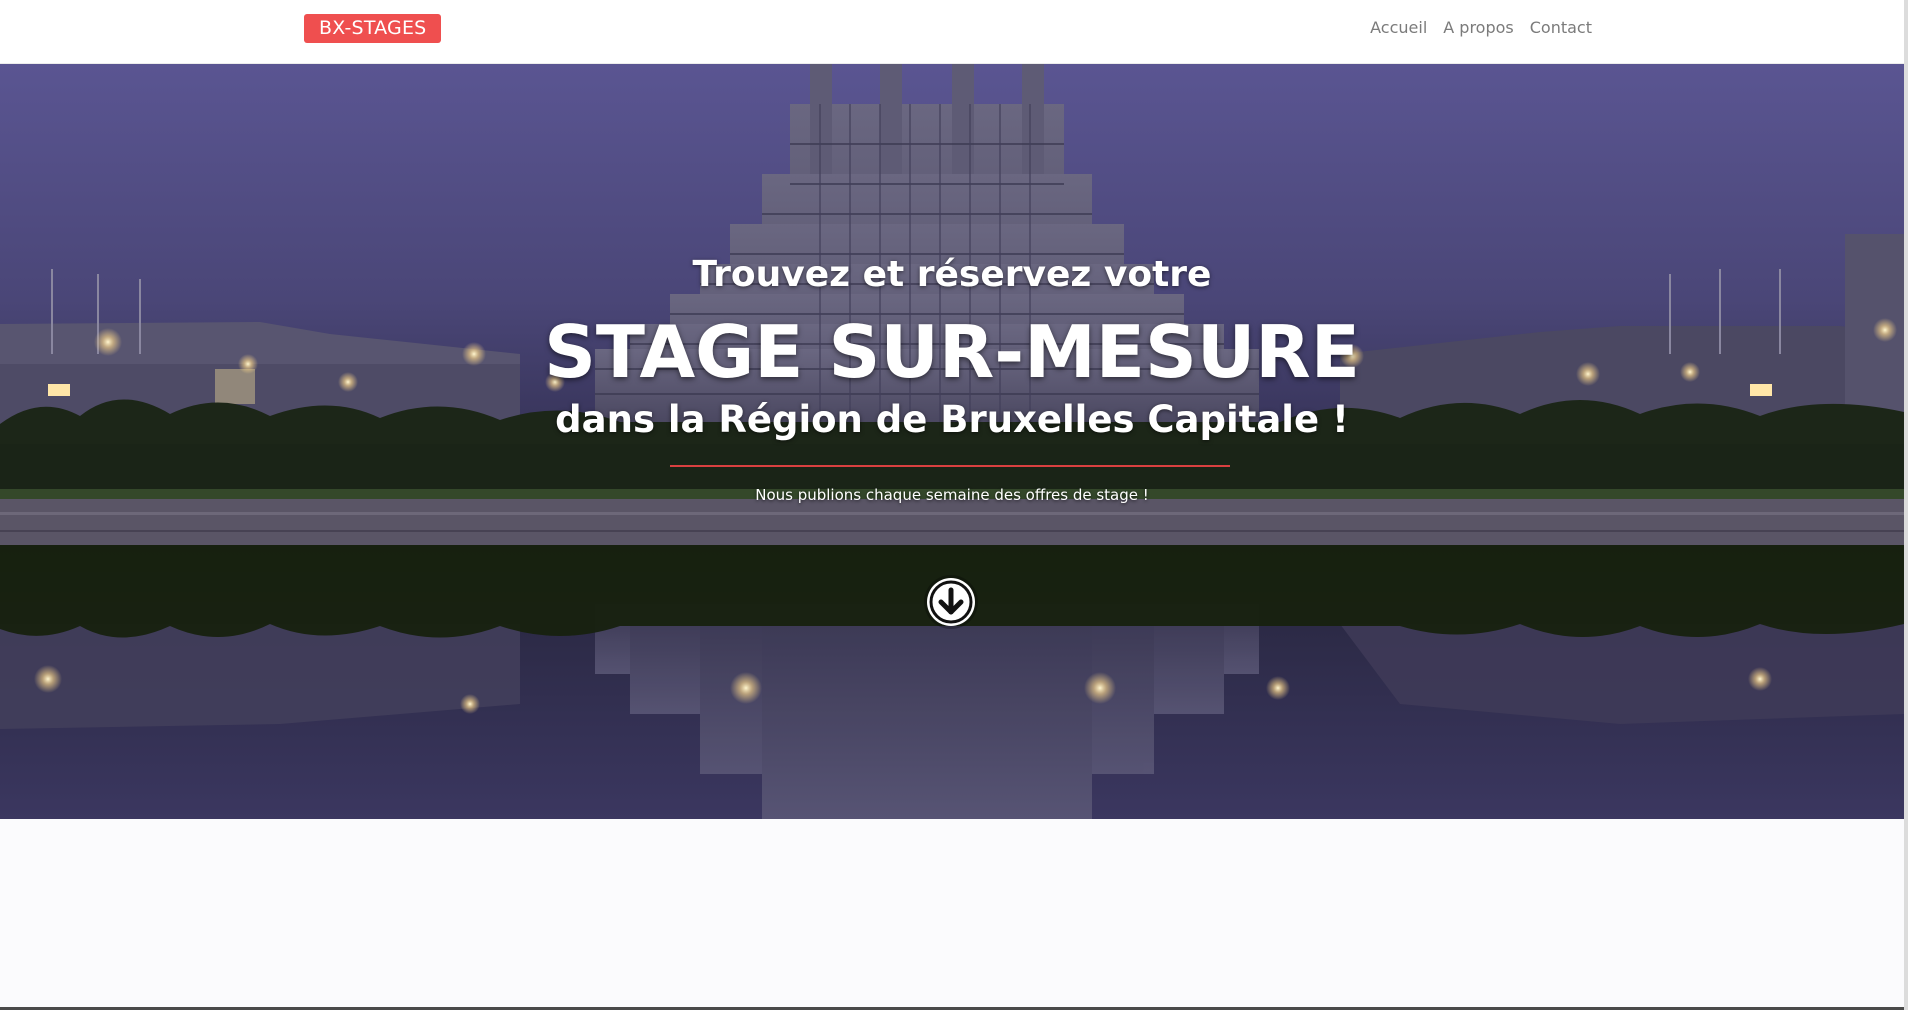  Describe the element at coordinates (1398, 28) in the screenshot. I see `nav-link-accueil: Accueil` at that location.